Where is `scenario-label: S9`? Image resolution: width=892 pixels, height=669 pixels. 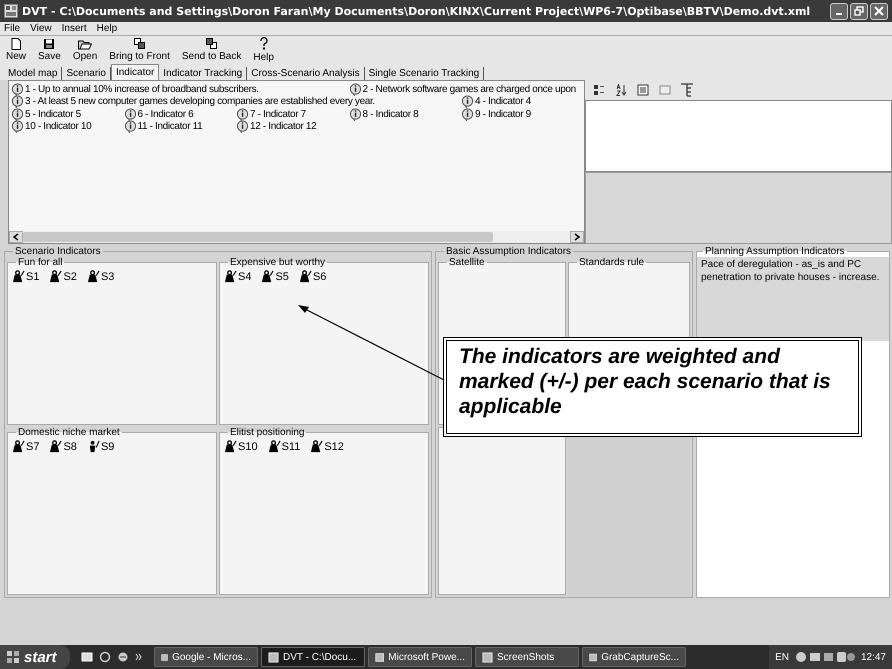
scenario-label: S9 is located at coordinates (107, 446).